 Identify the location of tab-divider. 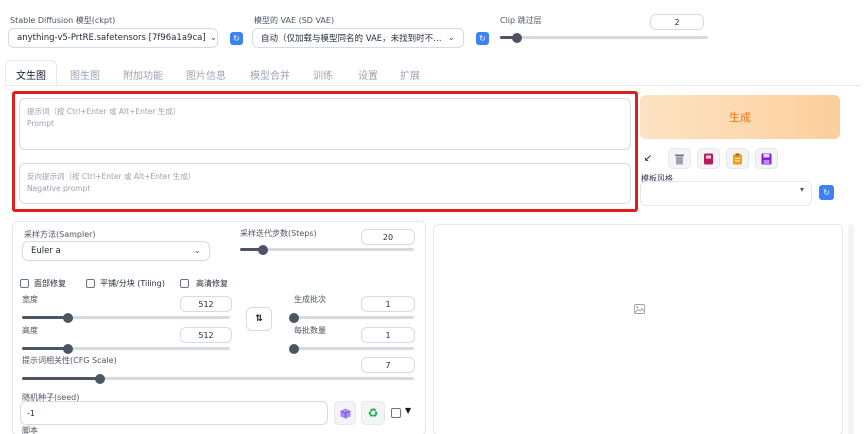
(432, 85).